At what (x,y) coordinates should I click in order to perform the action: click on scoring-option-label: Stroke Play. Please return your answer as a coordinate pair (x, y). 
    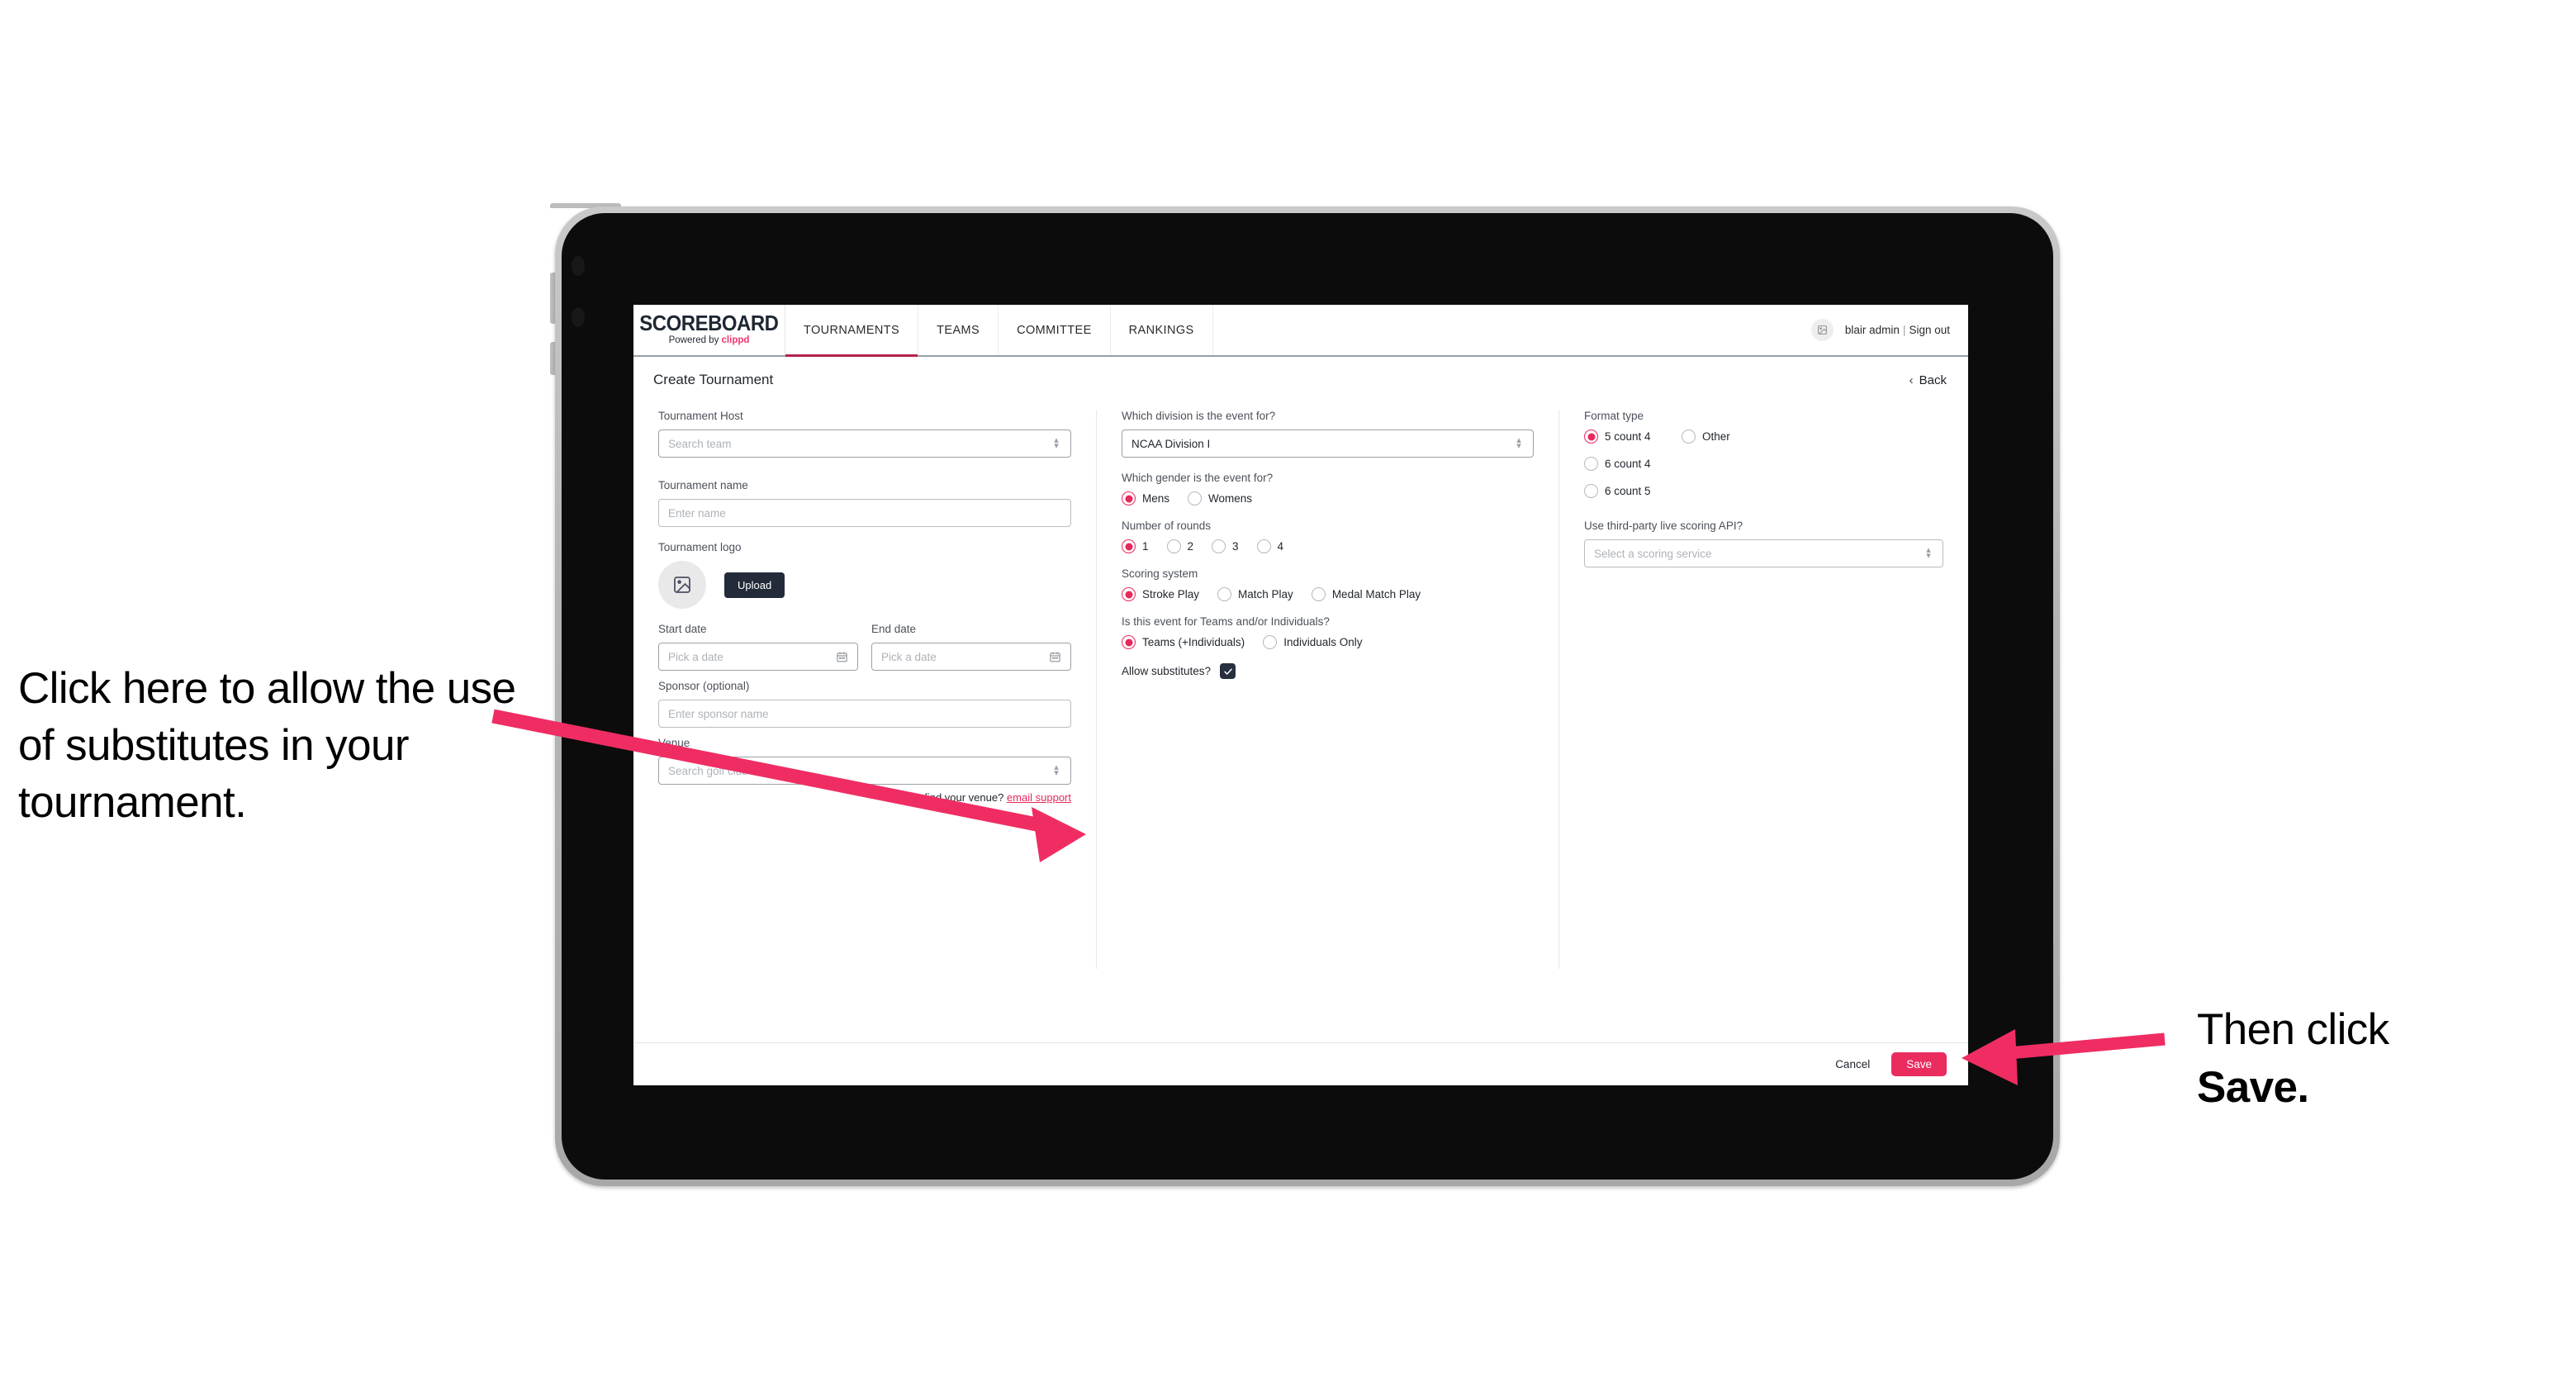
    Looking at the image, I should click on (1171, 594).